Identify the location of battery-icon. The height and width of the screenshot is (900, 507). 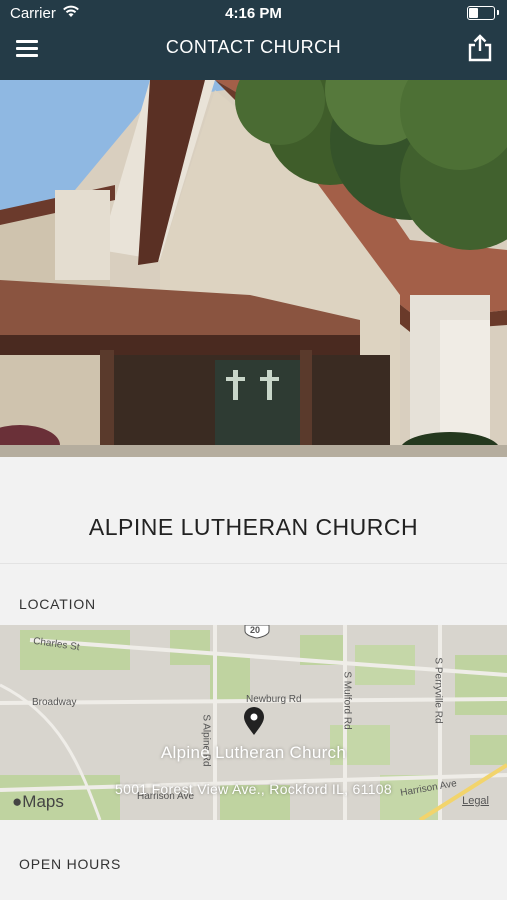
(483, 13).